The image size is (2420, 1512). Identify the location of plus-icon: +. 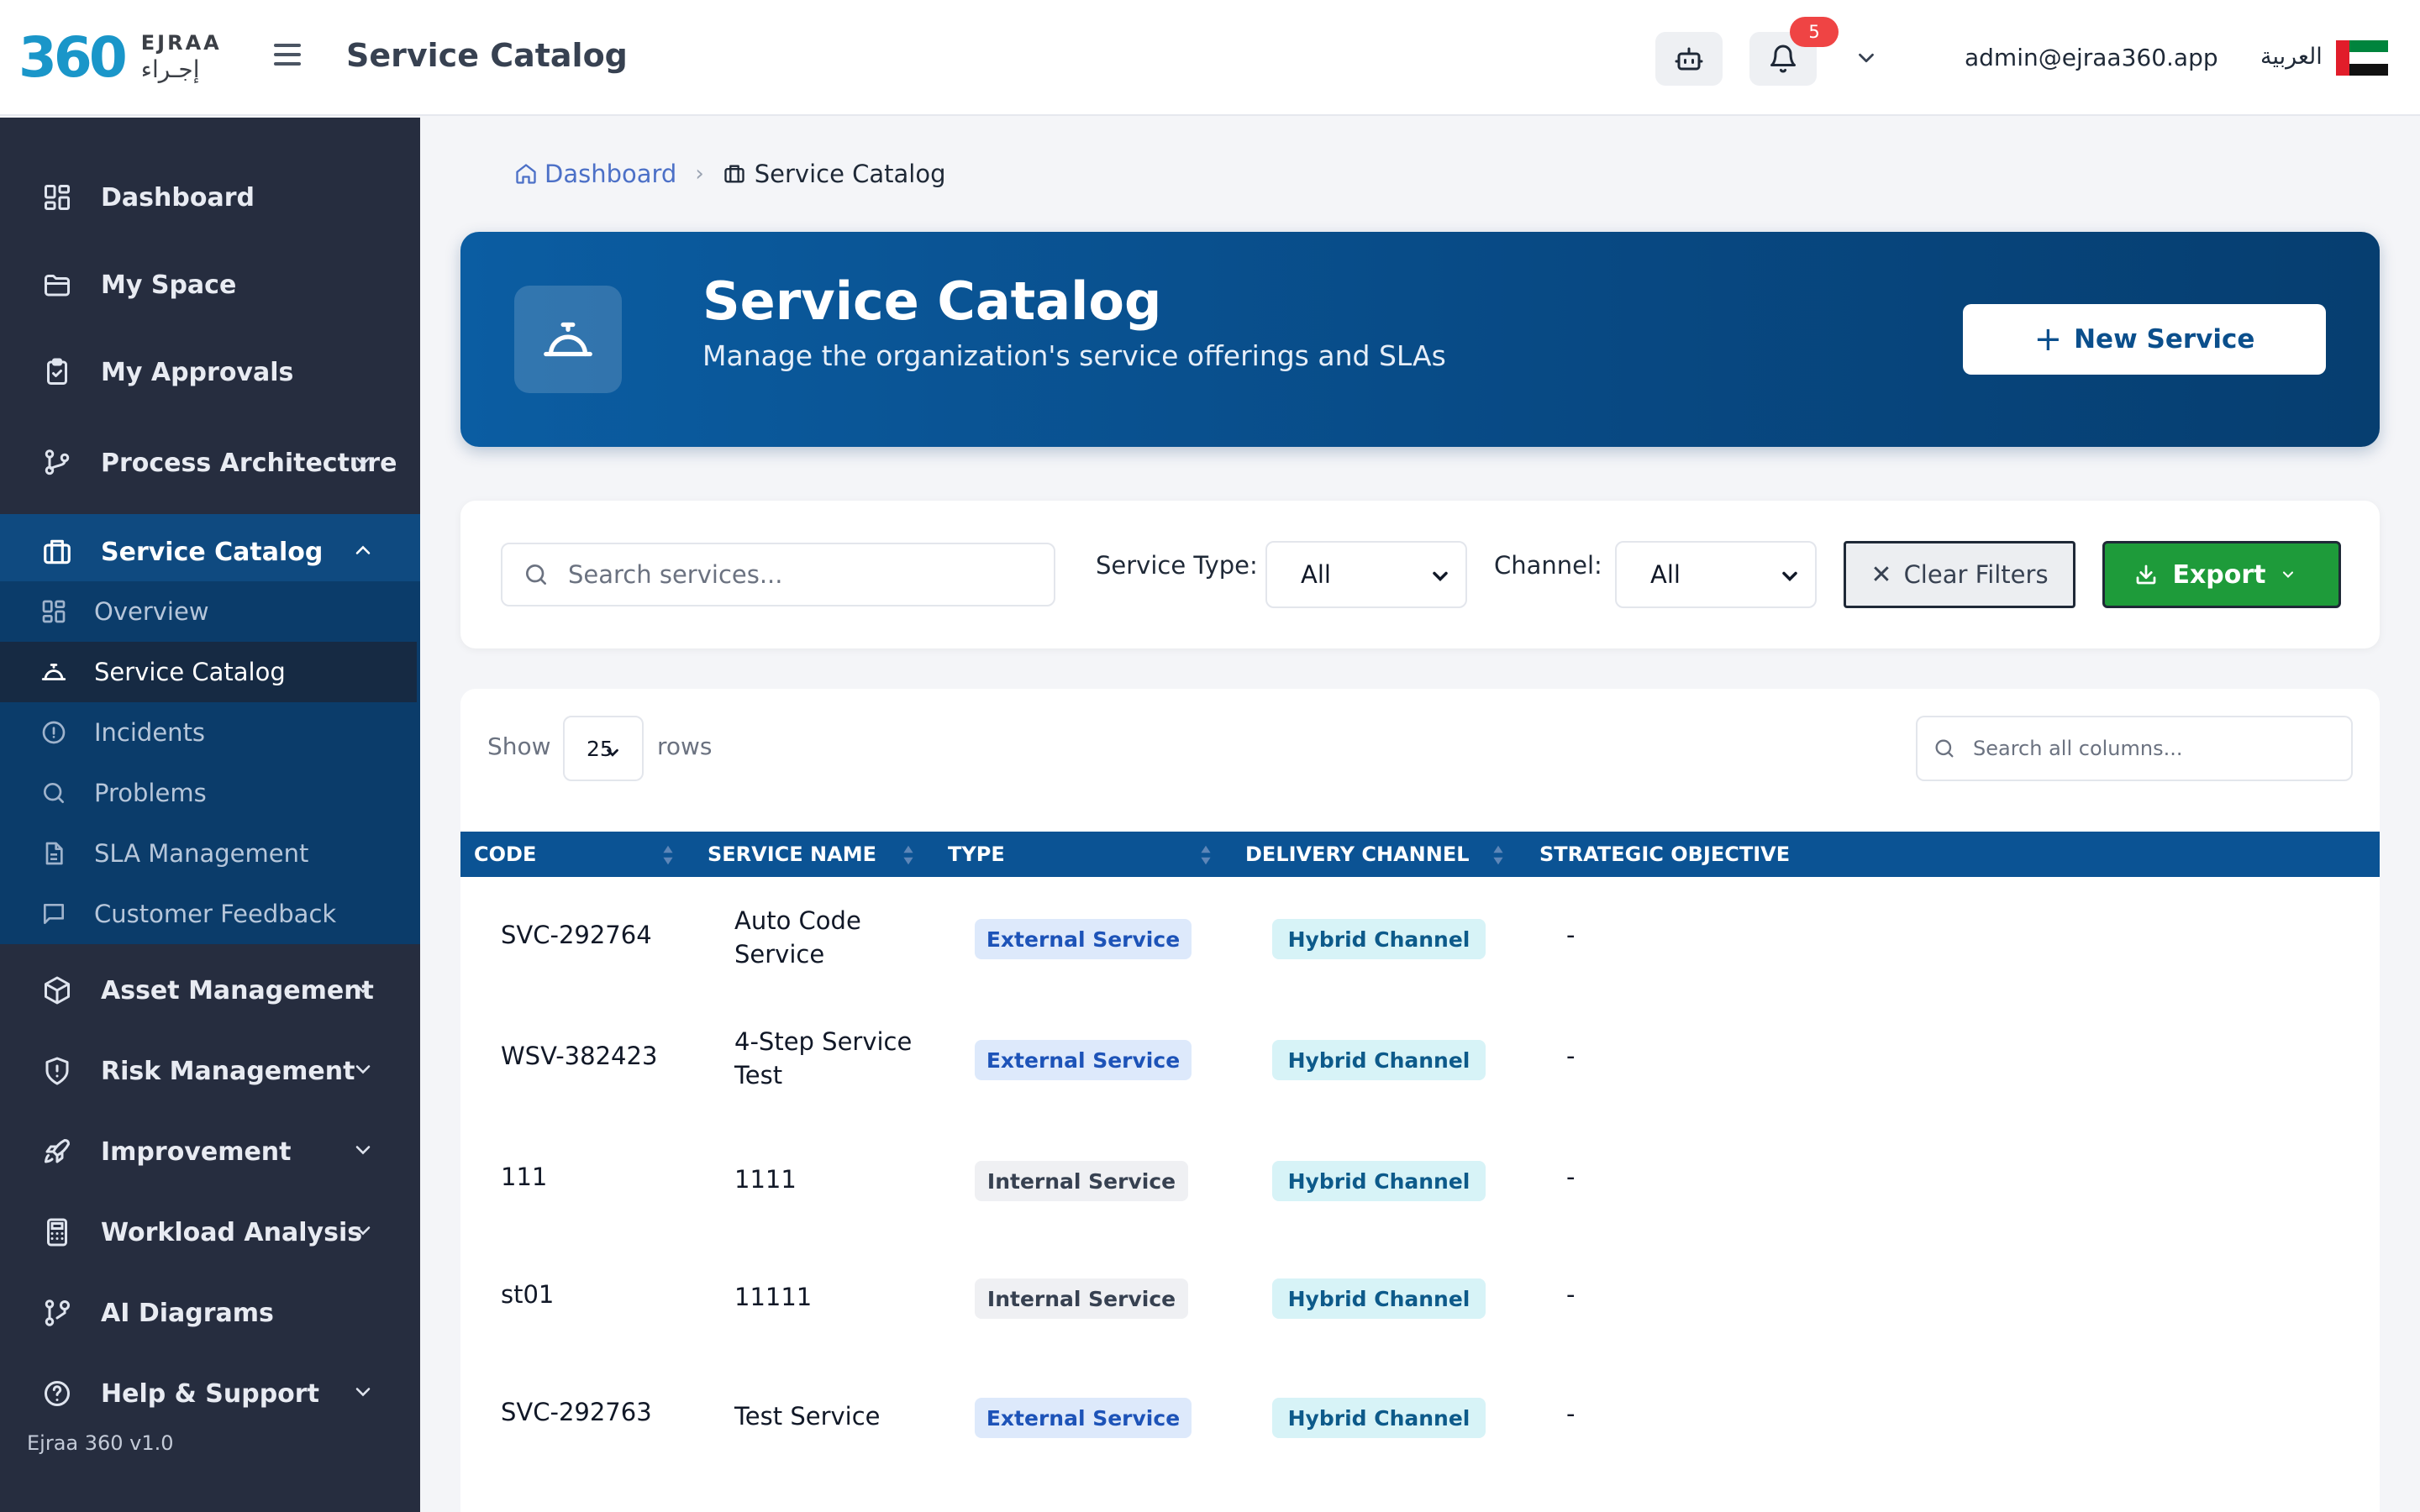
(2048, 339).